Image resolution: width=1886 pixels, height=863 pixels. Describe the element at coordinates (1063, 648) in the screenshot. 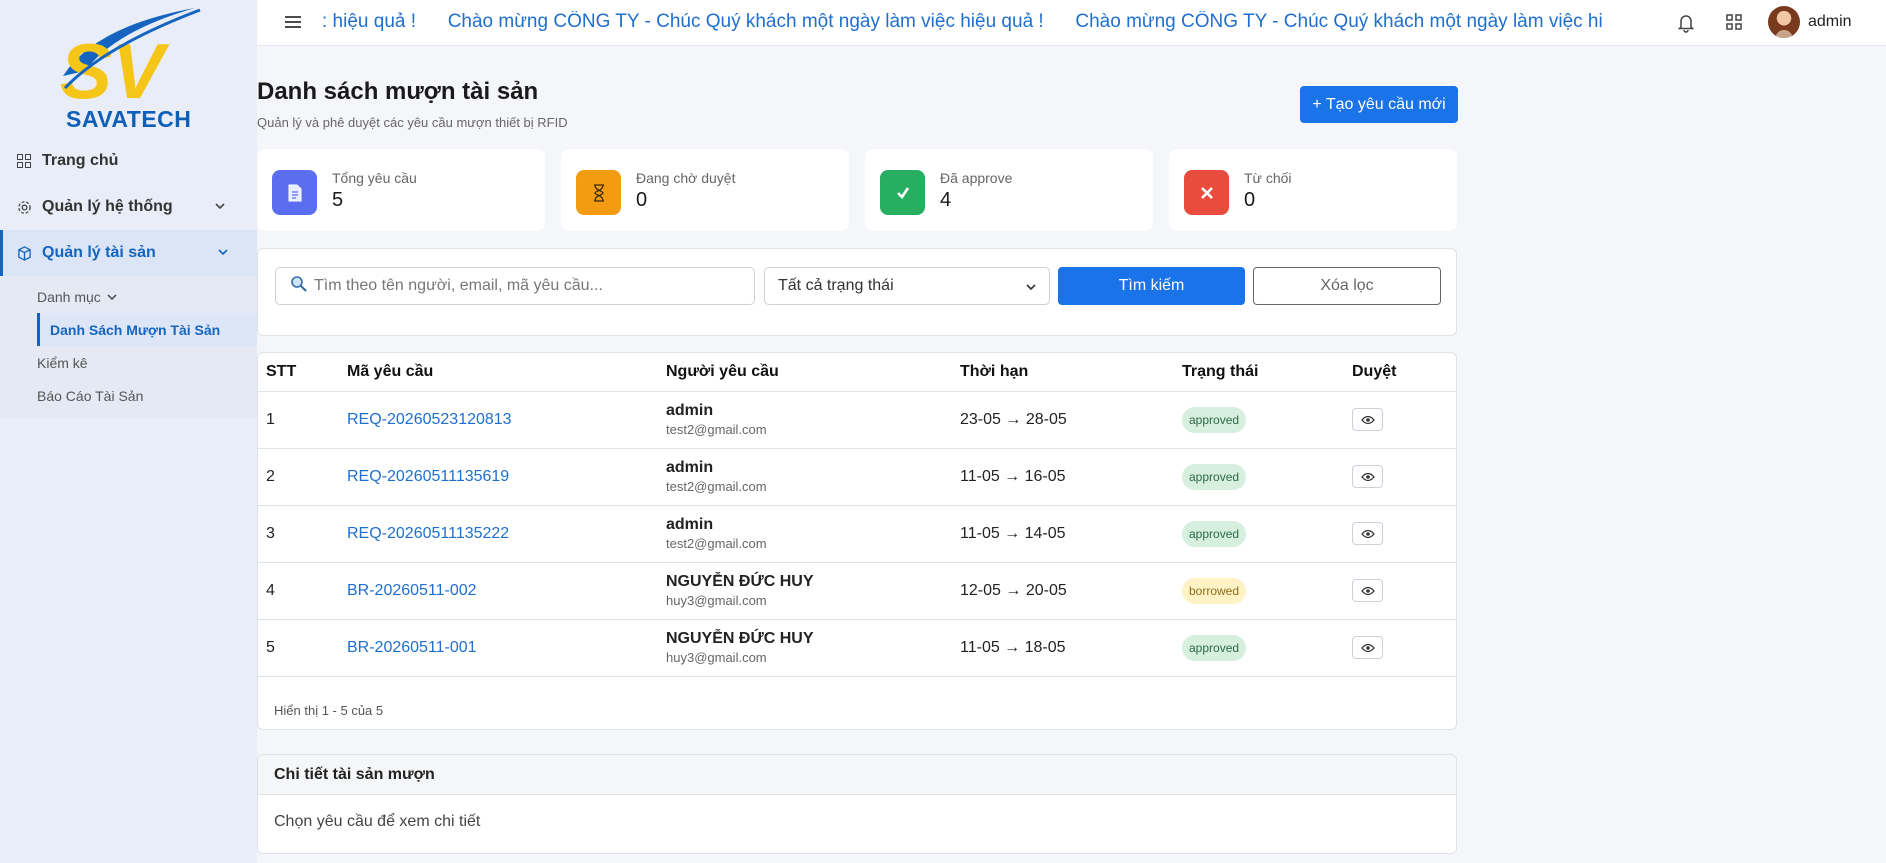

I see `period-cell: 11-05 → 18-05` at that location.